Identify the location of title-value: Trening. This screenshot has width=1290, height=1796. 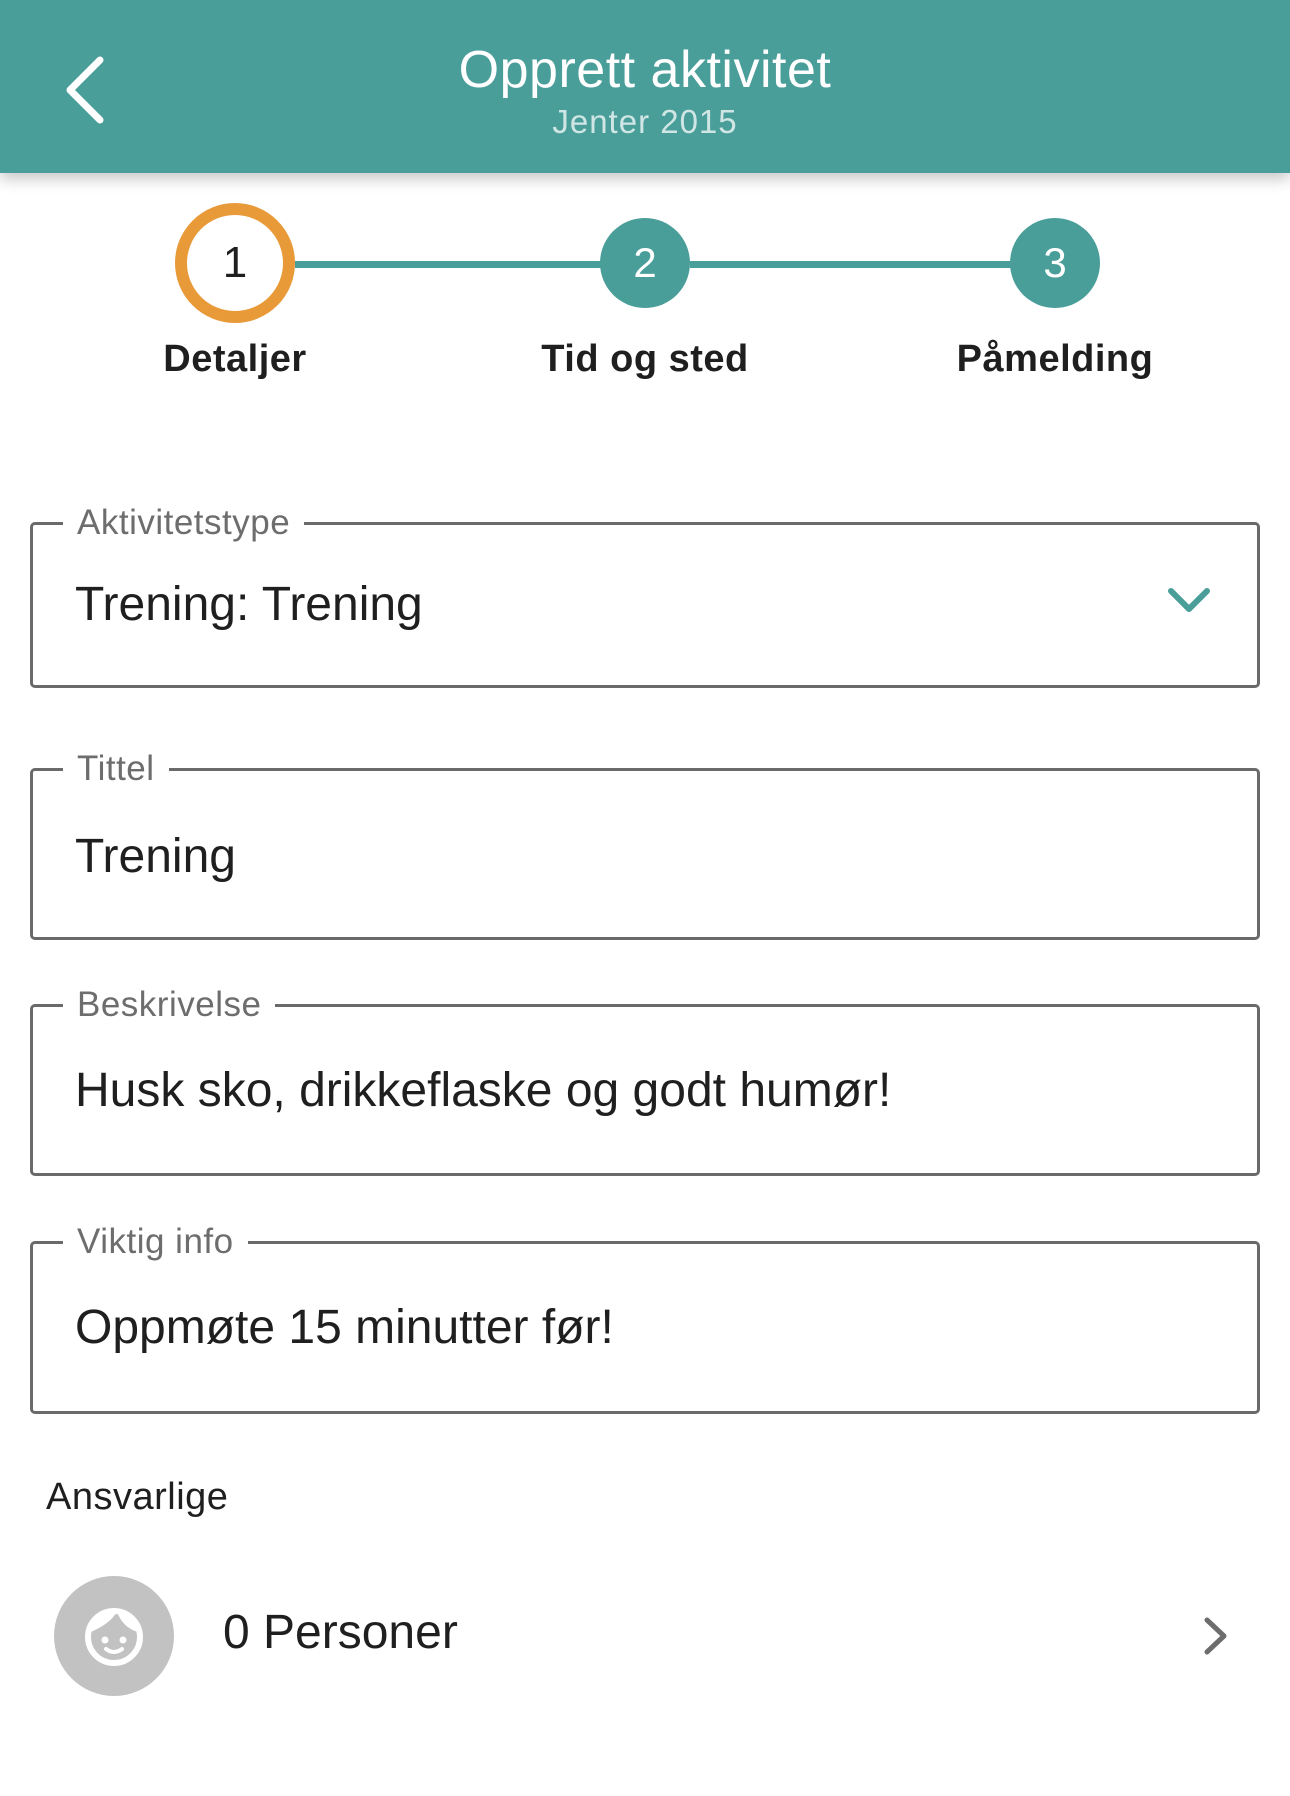
(155, 856).